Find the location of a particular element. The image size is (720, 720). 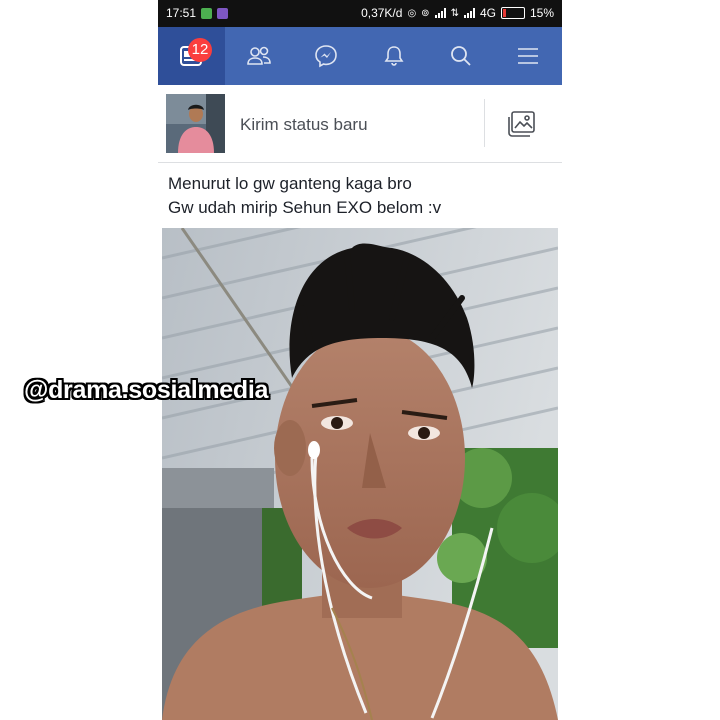

photo-icon is located at coordinates (521, 124).